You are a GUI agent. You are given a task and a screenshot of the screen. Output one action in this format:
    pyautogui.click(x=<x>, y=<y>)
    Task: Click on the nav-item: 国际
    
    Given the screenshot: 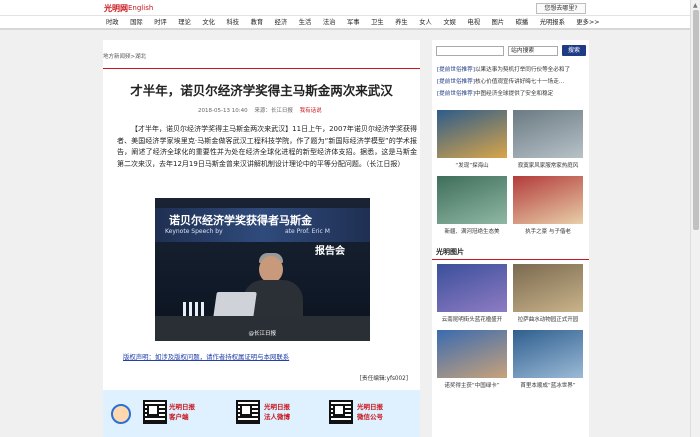 What is the action you would take?
    pyautogui.click(x=136, y=22)
    